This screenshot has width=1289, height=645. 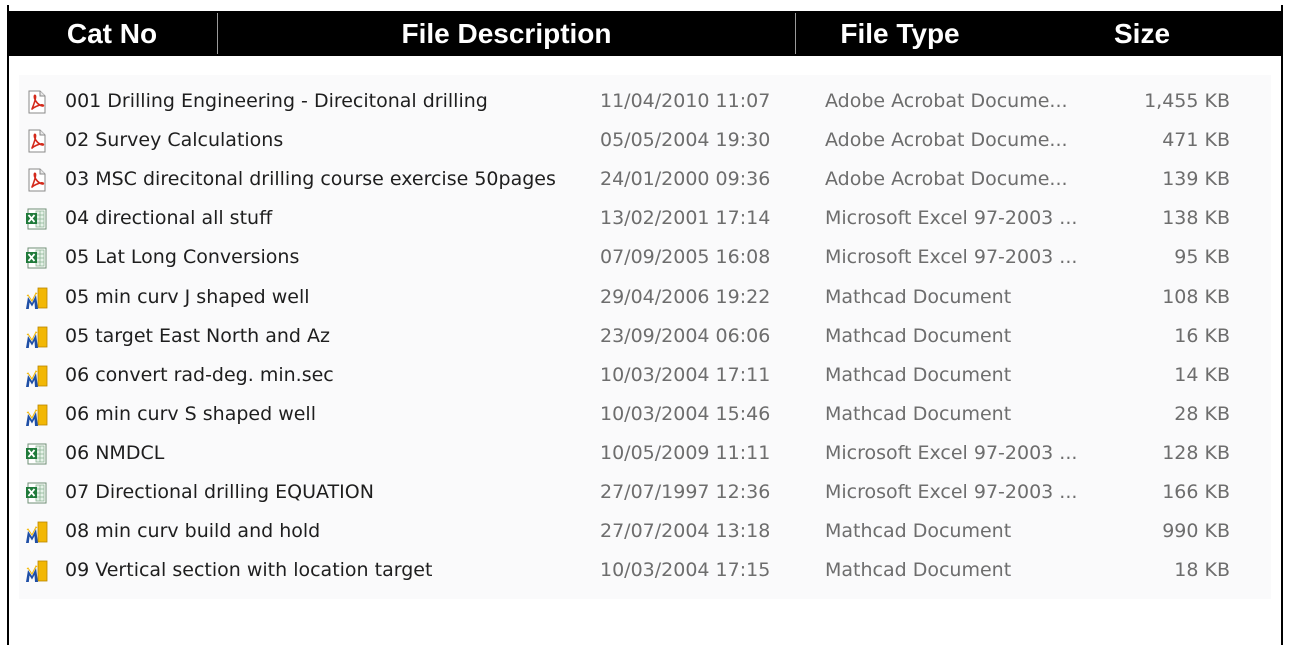 What do you see at coordinates (187, 296) in the screenshot?
I see `file-name: 05 min curv J shaped well` at bounding box center [187, 296].